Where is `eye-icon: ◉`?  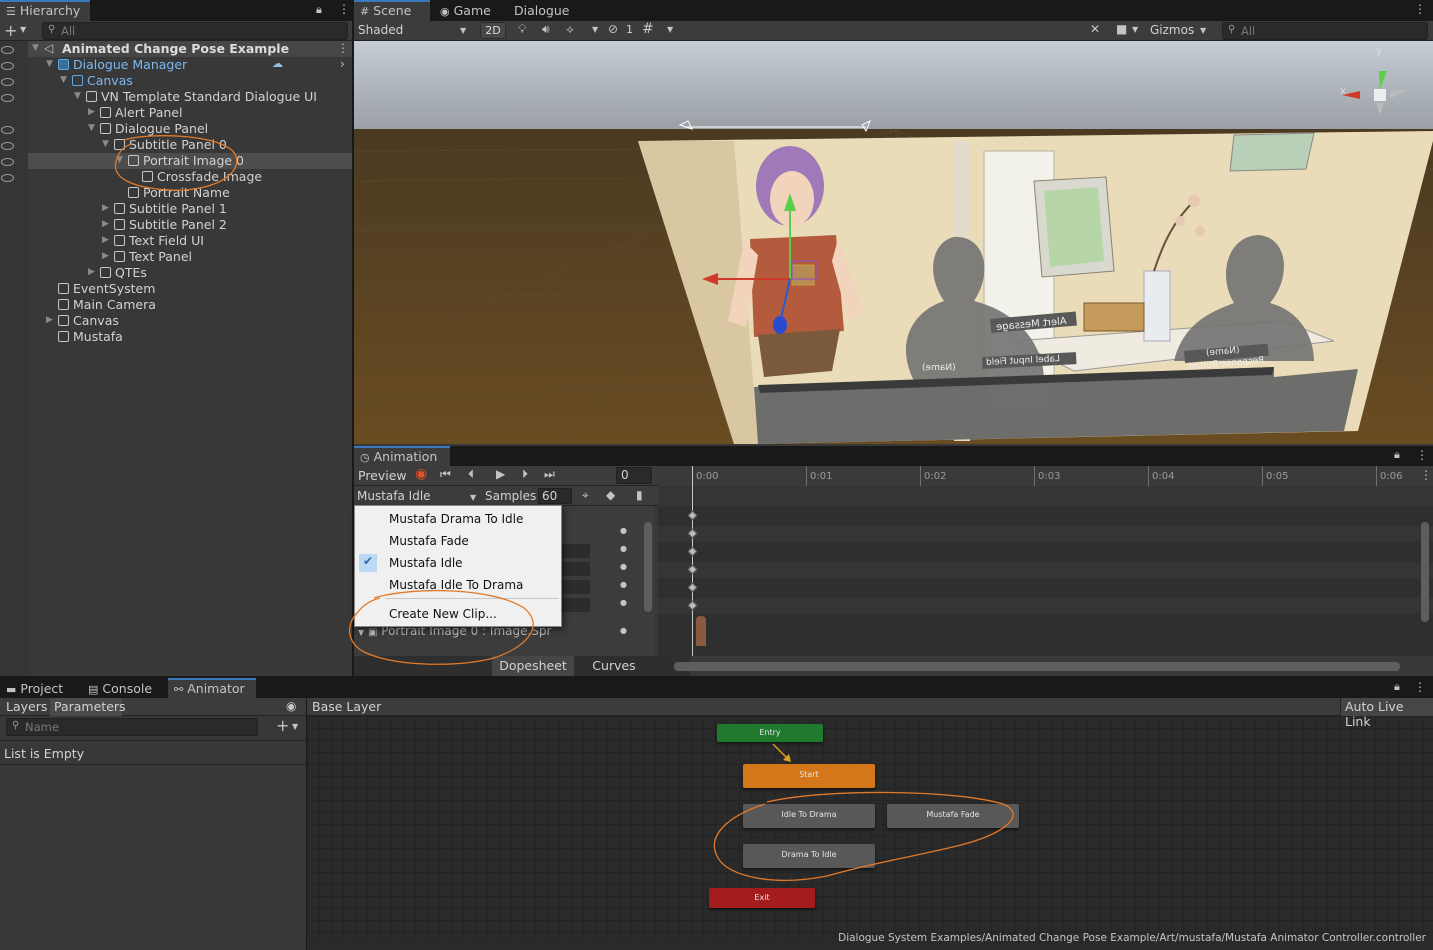 eye-icon: ◉ is located at coordinates (291, 706).